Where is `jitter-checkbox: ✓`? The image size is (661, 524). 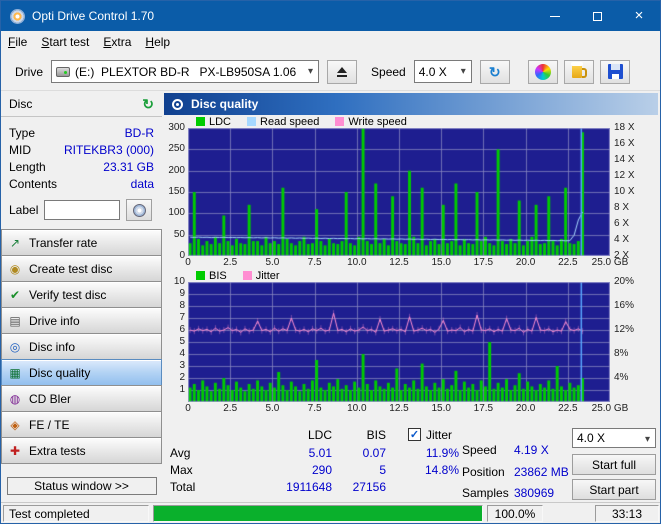 jitter-checkbox: ✓ is located at coordinates (414, 434).